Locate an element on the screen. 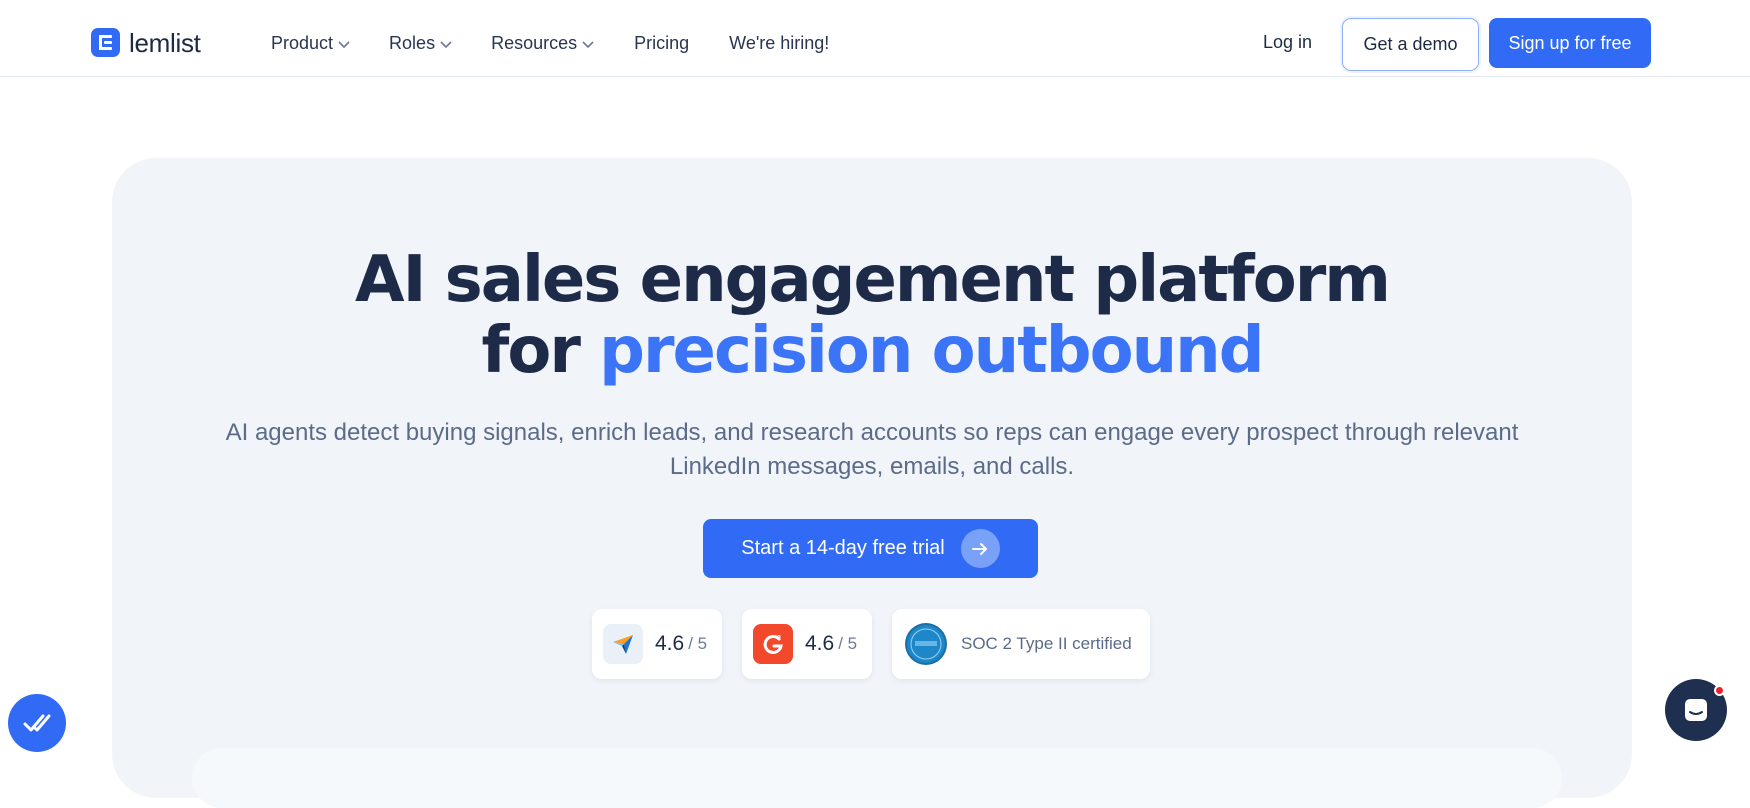  capterra-rating-badge: 4.6 / 5 is located at coordinates (657, 644).